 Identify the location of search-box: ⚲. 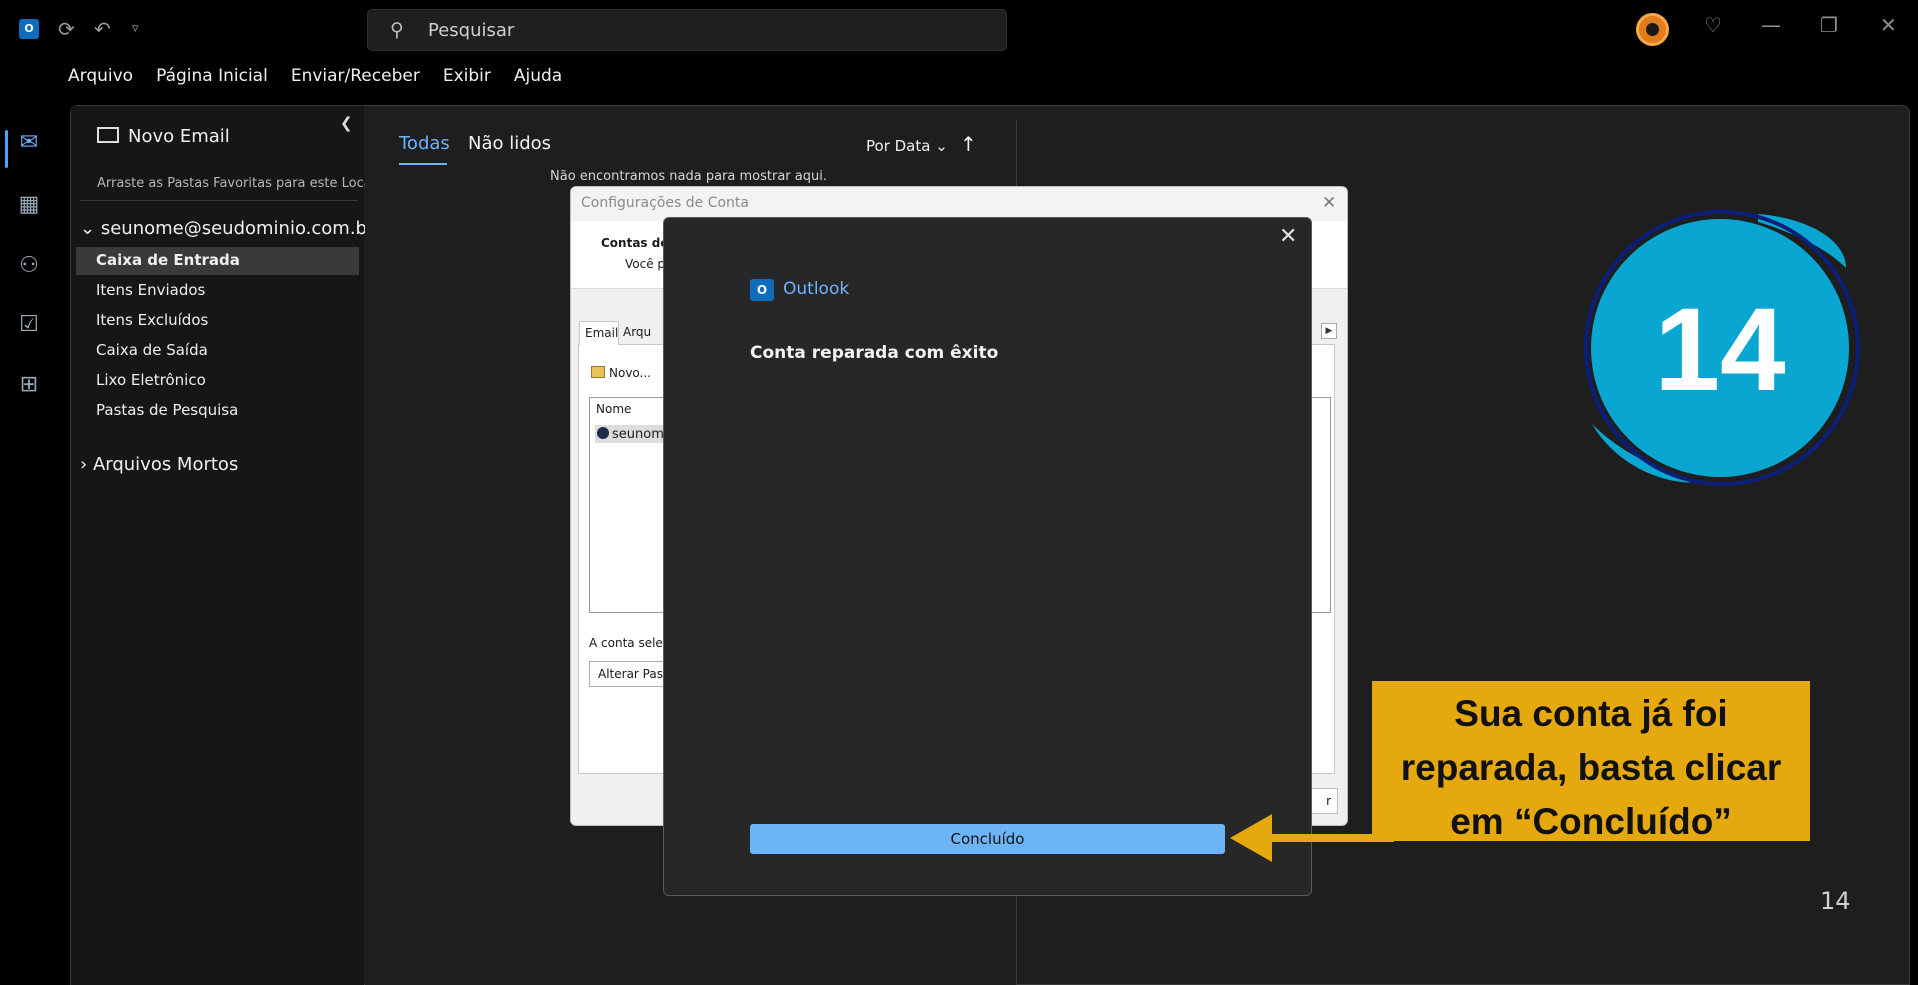
(687, 30).